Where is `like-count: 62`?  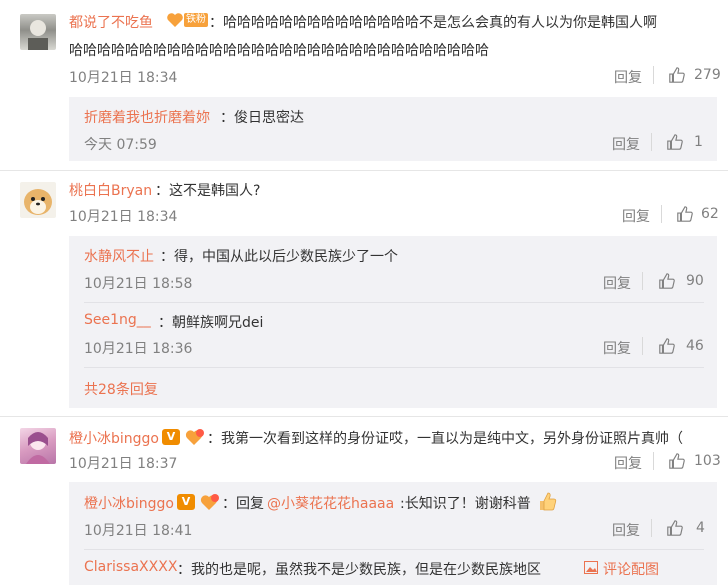 like-count: 62 is located at coordinates (710, 214).